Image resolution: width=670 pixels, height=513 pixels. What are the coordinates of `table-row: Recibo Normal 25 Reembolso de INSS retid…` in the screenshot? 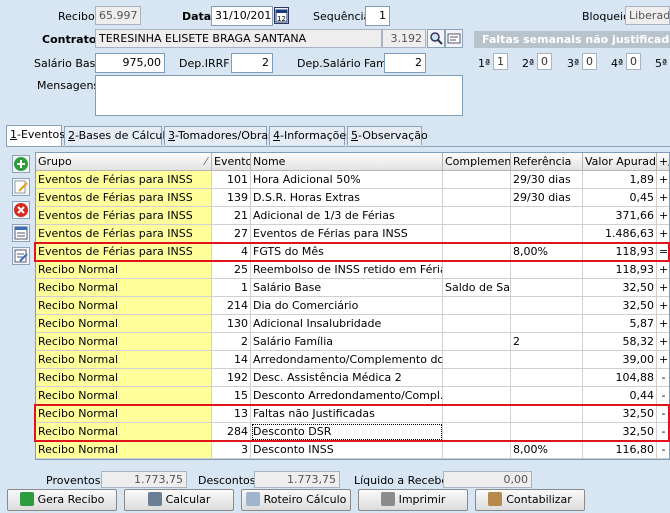 It's located at (352, 270).